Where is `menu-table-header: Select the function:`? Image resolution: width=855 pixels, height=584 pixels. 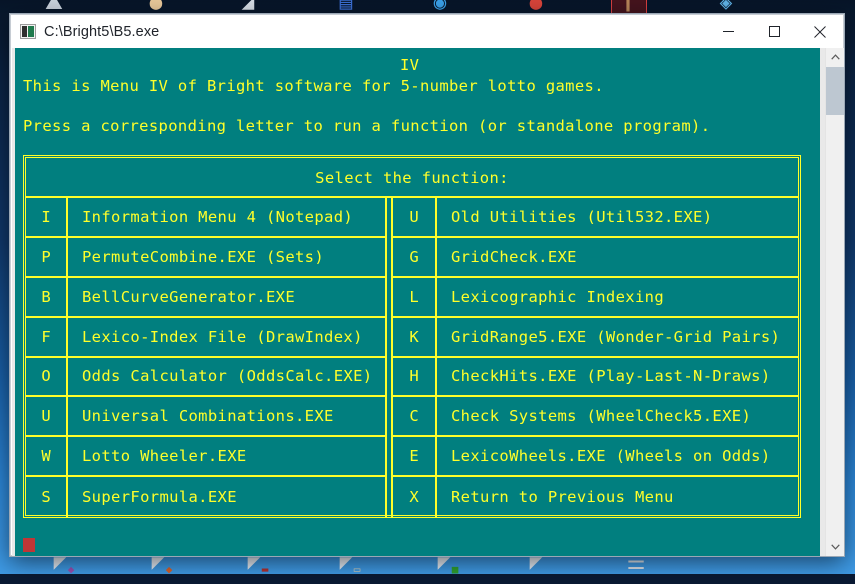 menu-table-header: Select the function: is located at coordinates (412, 178).